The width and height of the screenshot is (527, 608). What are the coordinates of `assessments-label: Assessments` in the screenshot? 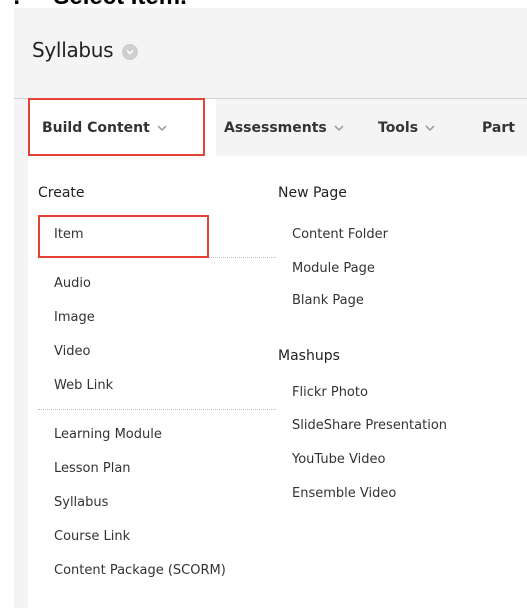 It's located at (275, 128).